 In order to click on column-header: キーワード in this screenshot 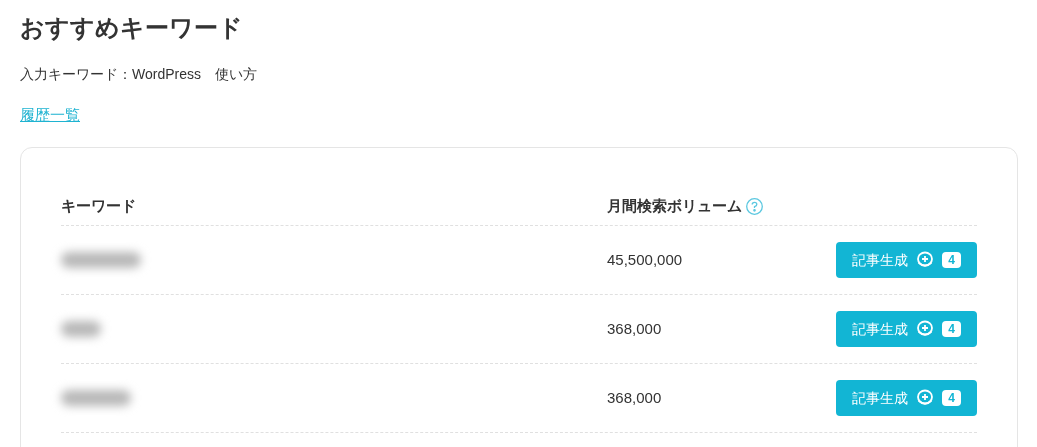, I will do `click(99, 206)`.